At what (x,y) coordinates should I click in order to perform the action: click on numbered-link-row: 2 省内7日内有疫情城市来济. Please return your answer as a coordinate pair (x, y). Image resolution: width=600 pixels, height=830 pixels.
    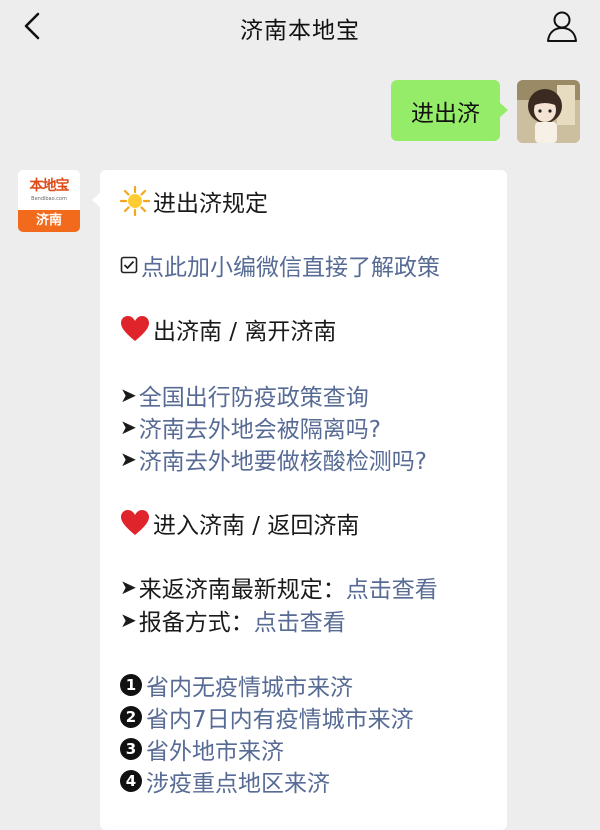
    Looking at the image, I should click on (267, 717).